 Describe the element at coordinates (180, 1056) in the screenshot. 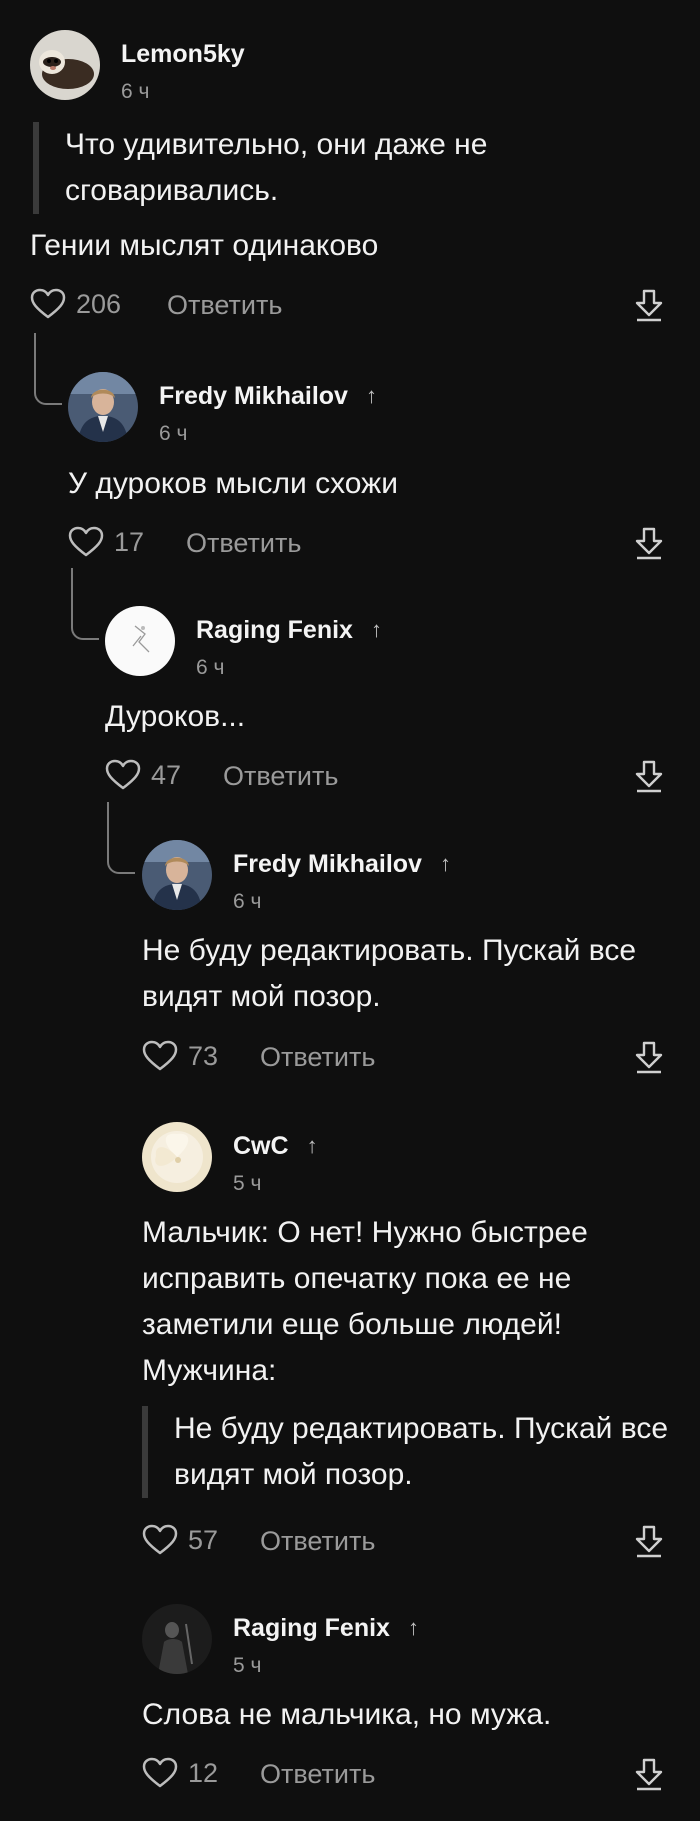

I see `like-button: 73` at that location.